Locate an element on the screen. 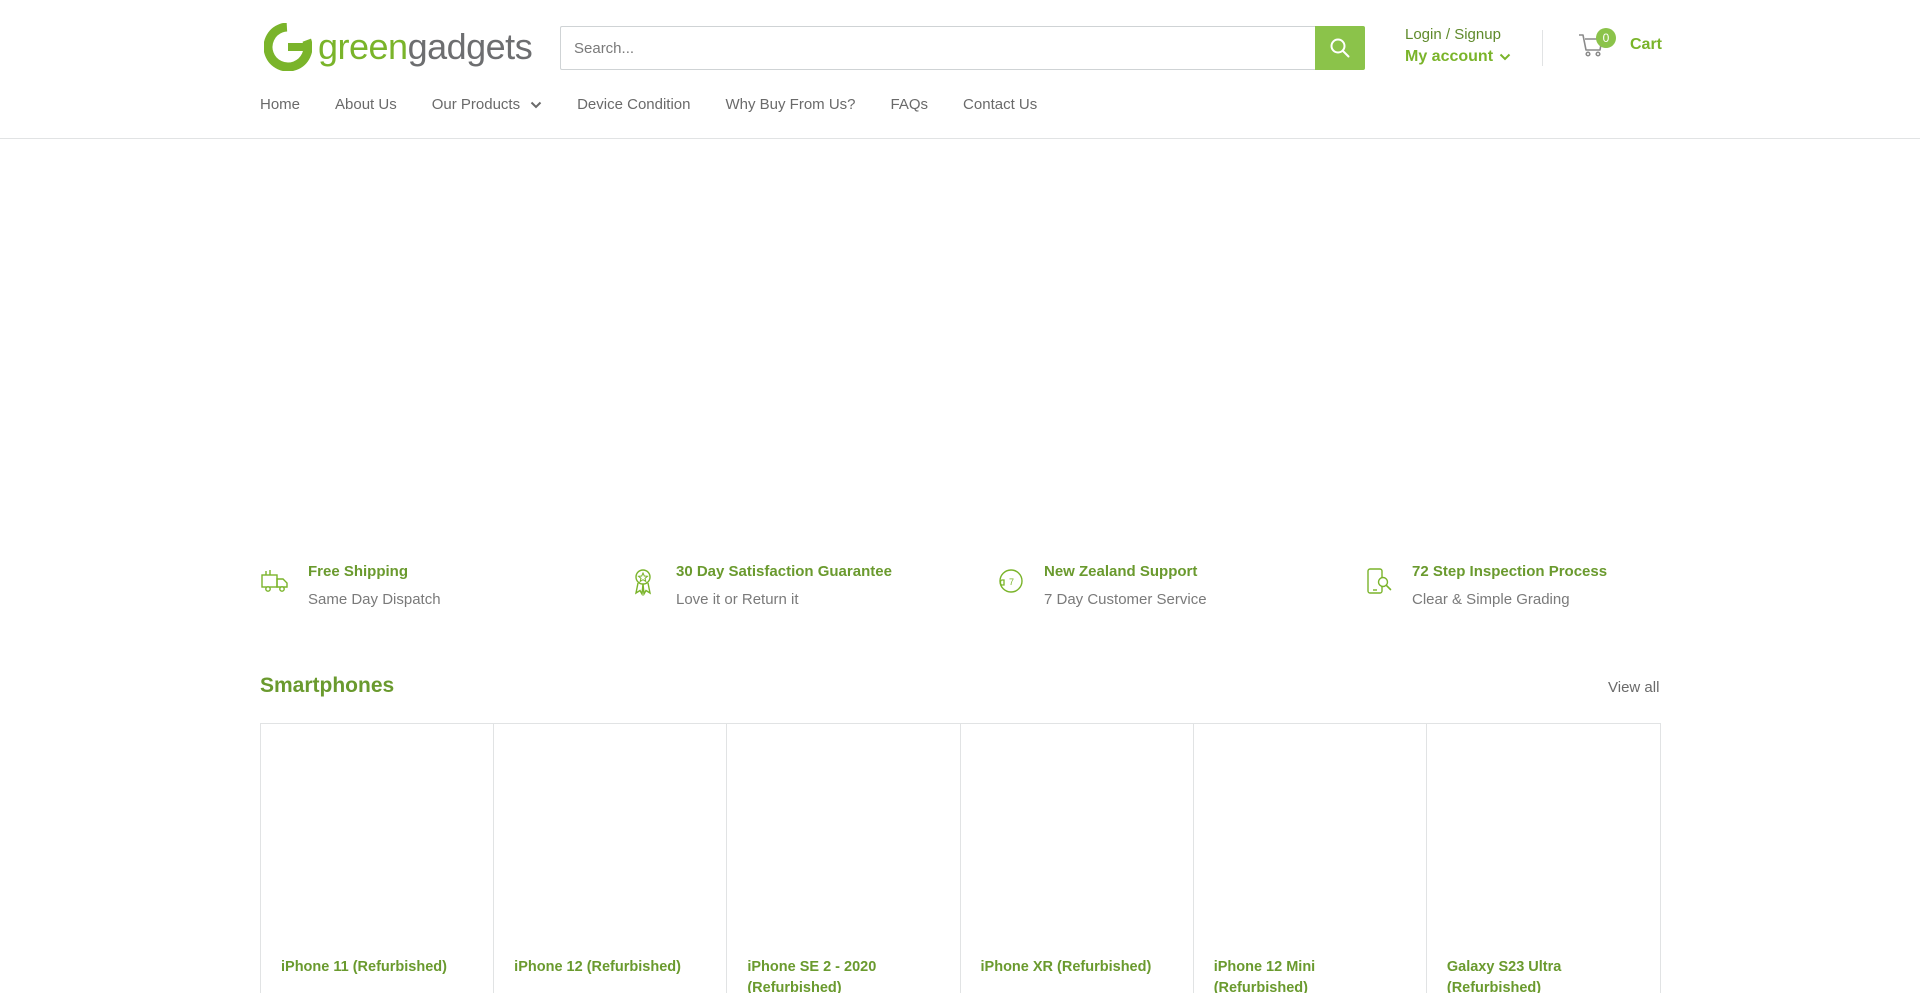 This screenshot has width=1920, height=993. svg-text: 7 is located at coordinates (1011, 582).